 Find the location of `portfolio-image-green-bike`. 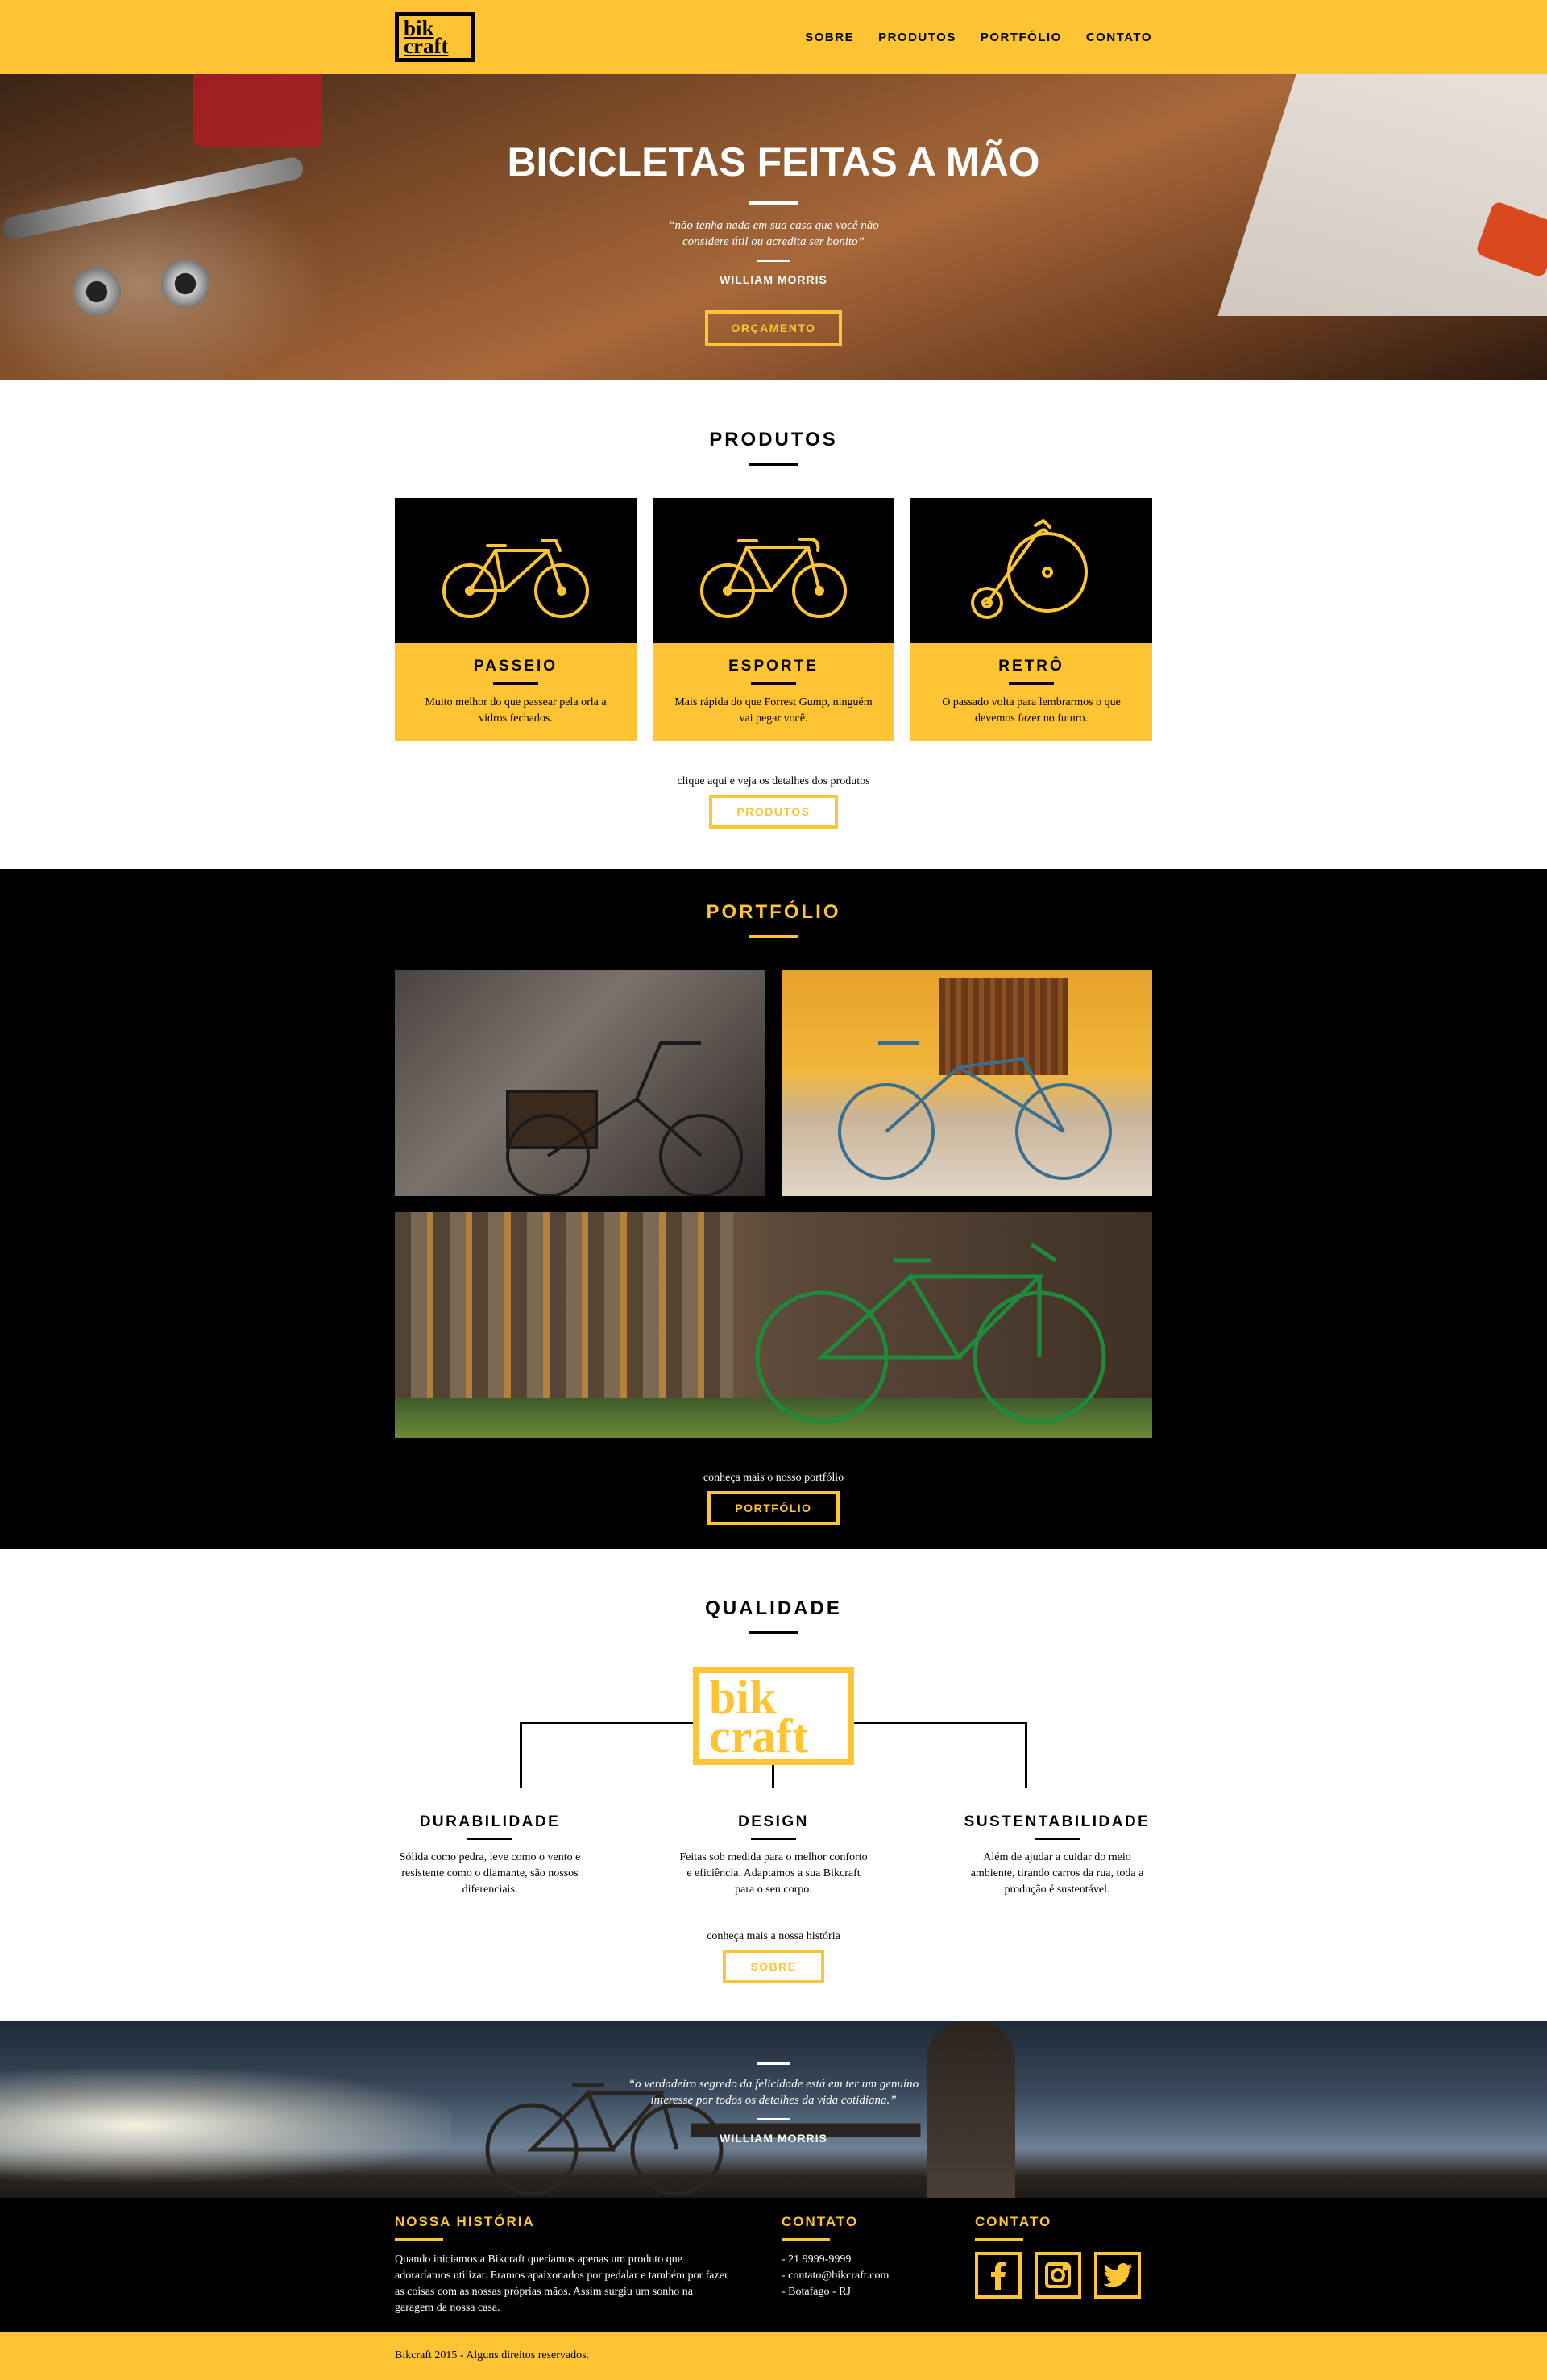

portfolio-image-green-bike is located at coordinates (773, 1325).